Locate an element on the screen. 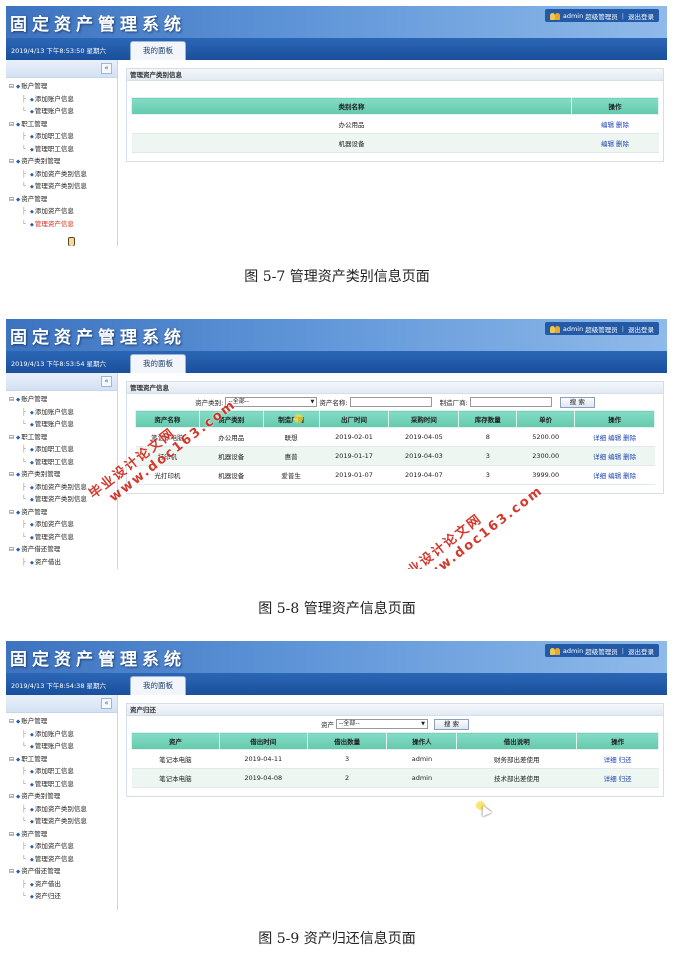 Image resolution: width=674 pixels, height=960 pixels. search-bar: 资产 --全部-- ▼ 搜 索 is located at coordinates (395, 724).